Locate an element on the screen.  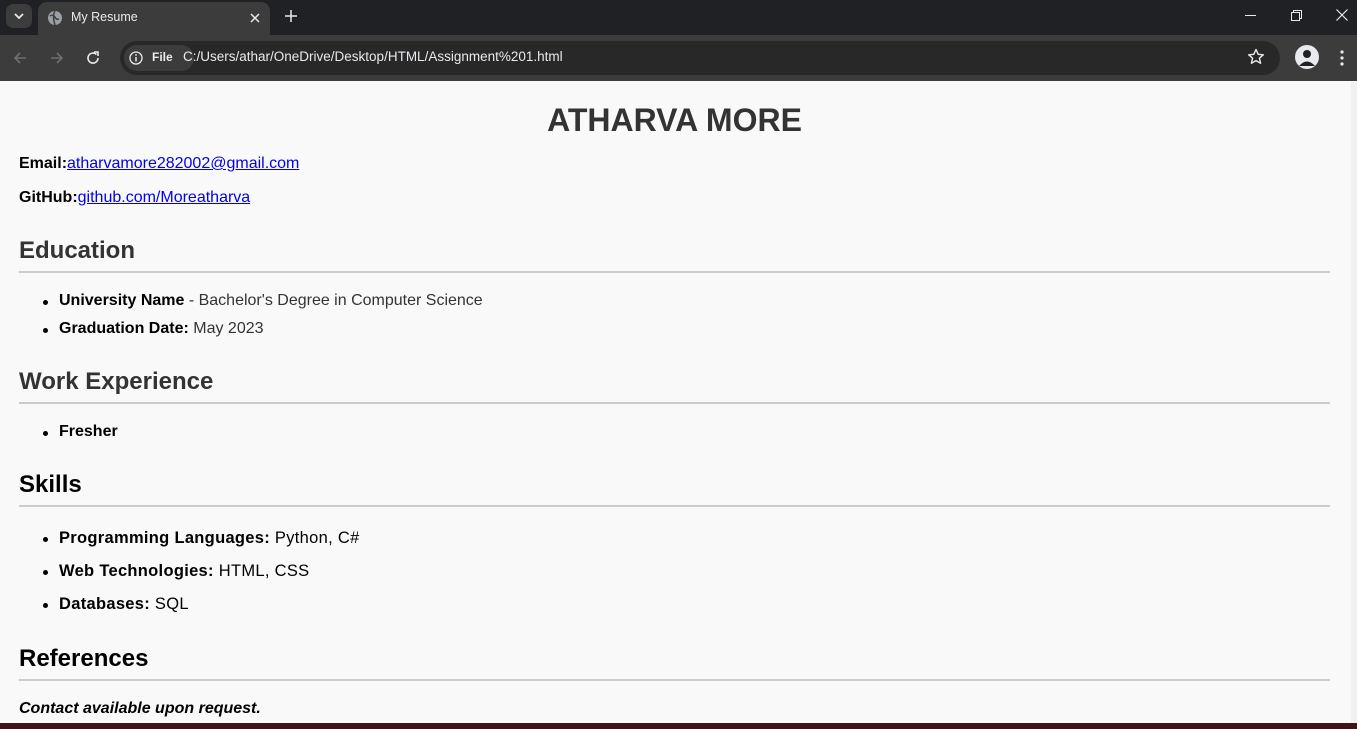
education-section-header: Education is located at coordinates (674, 255).